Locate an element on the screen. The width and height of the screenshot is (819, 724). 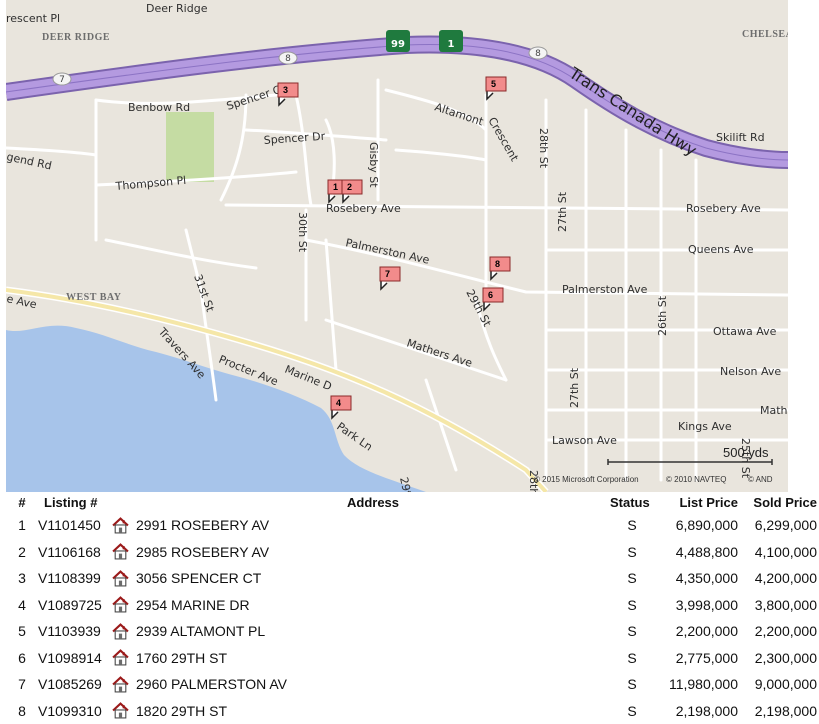
row-address: 1820 29TH ST is located at coordinates (182, 710).